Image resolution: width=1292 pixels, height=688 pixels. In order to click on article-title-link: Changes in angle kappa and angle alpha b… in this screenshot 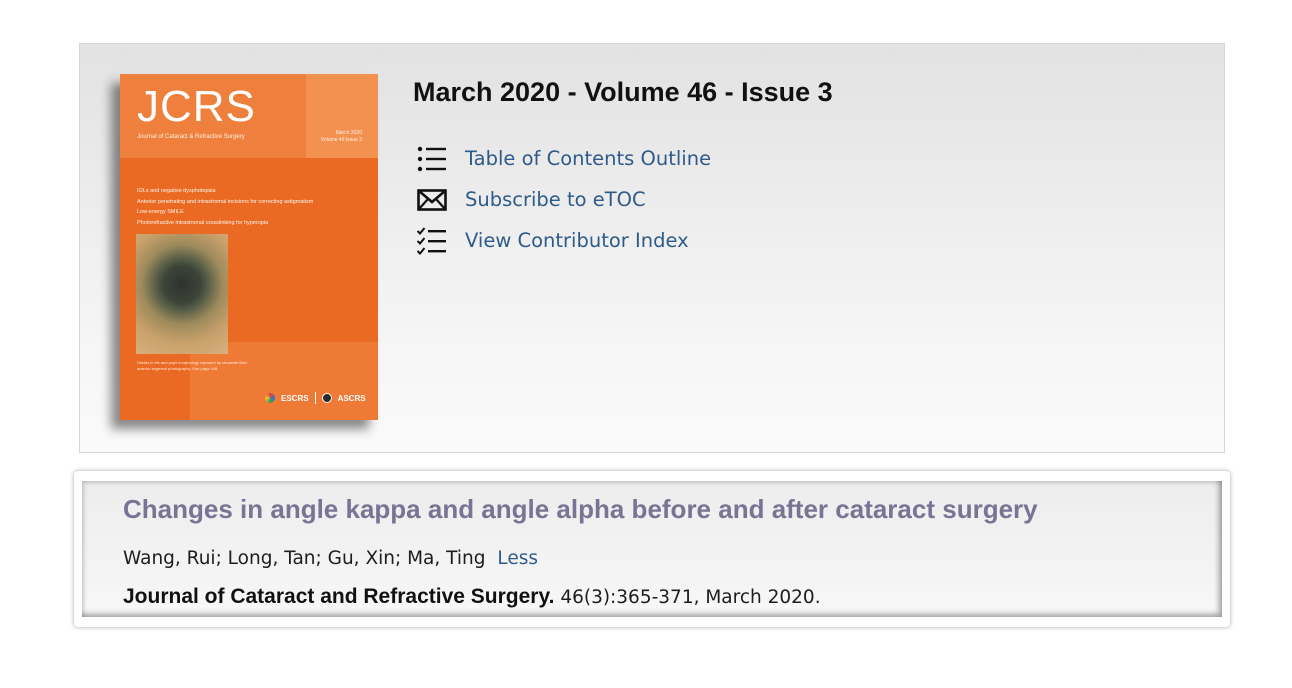, I will do `click(580, 509)`.